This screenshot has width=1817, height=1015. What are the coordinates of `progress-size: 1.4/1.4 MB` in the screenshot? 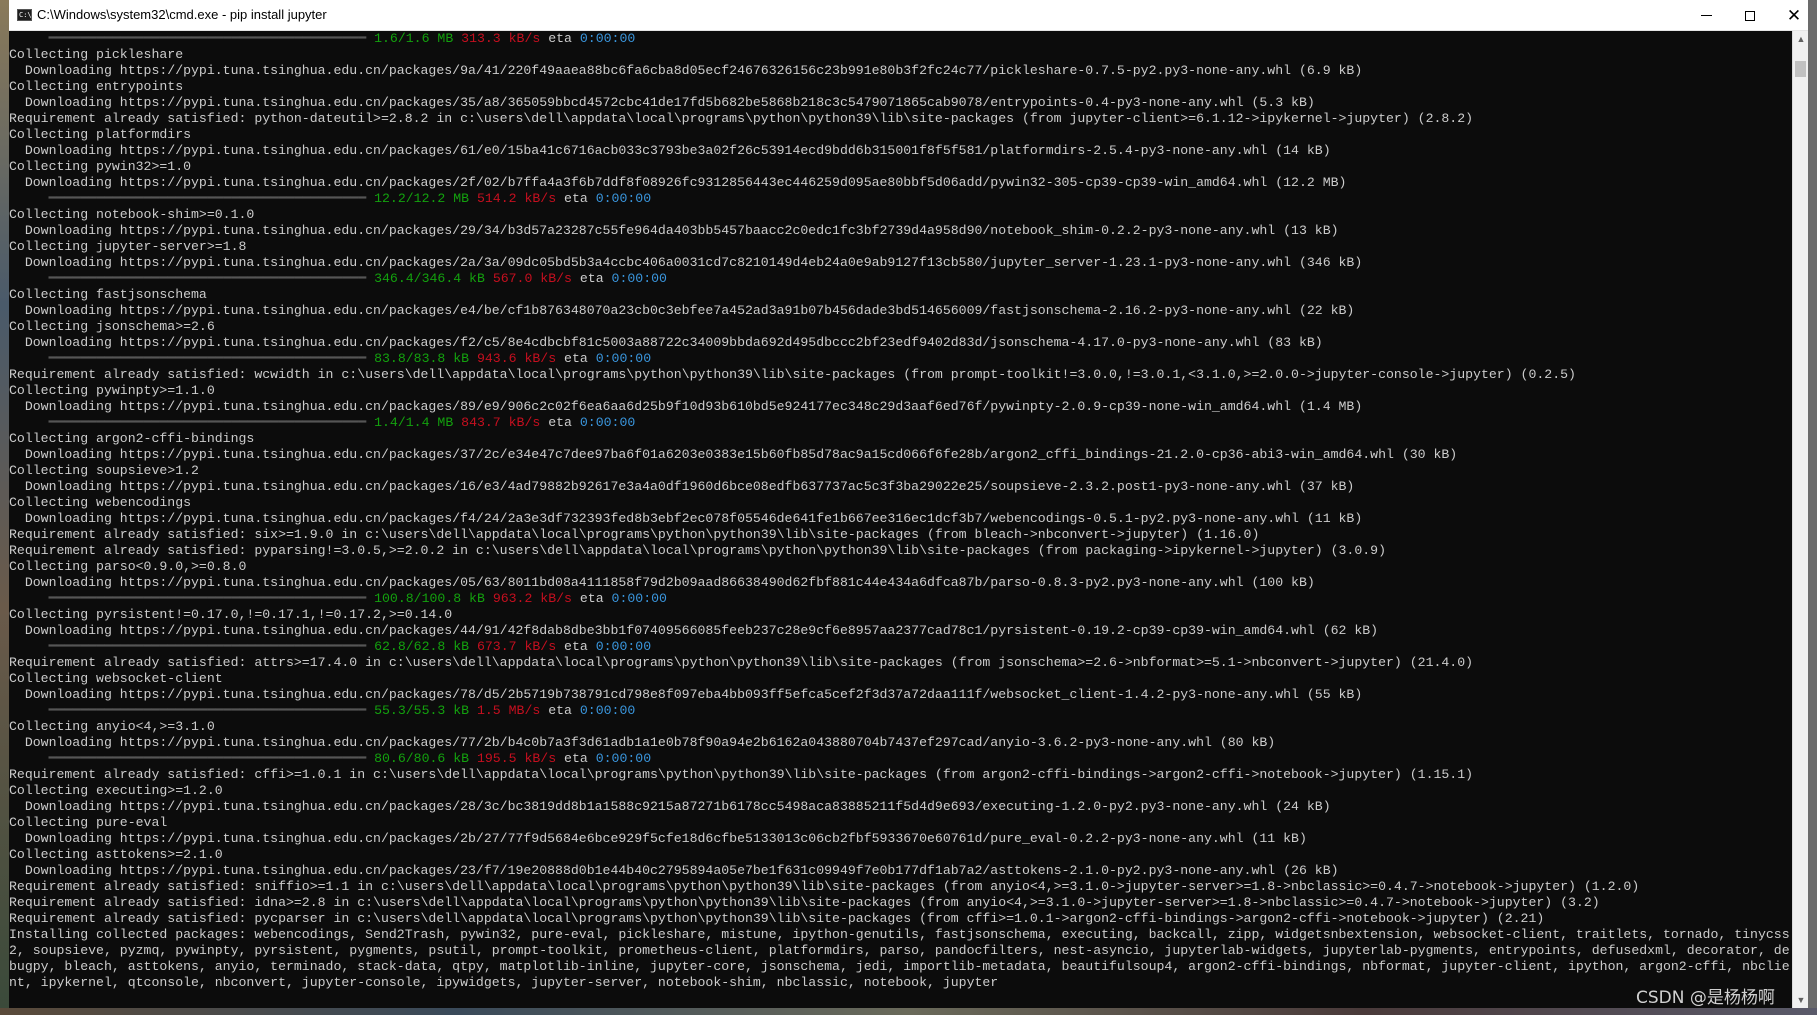 It's located at (414, 422).